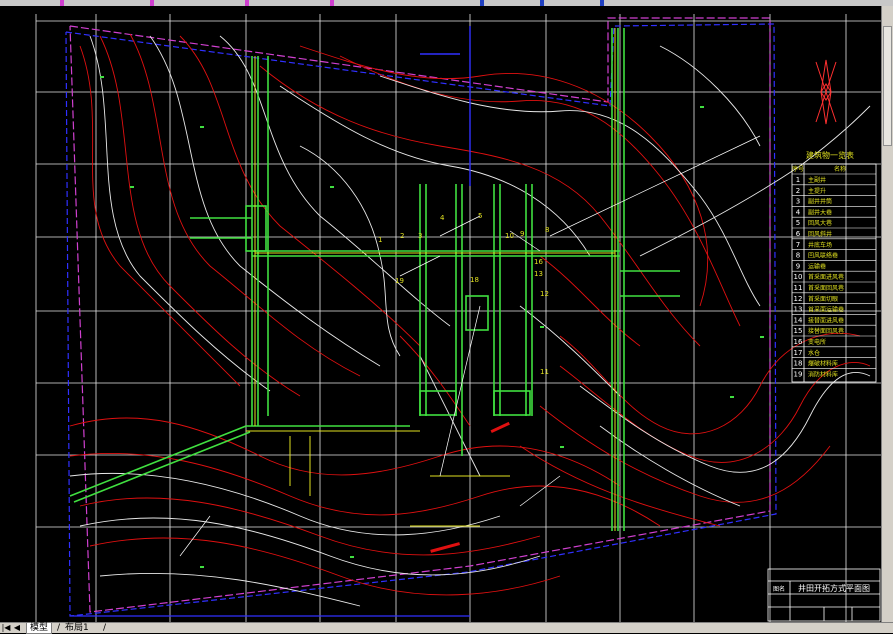 Image resolution: width=893 pixels, height=634 pixels. What do you see at coordinates (798, 310) in the screenshot?
I see `legend-row-no: 13` at bounding box center [798, 310].